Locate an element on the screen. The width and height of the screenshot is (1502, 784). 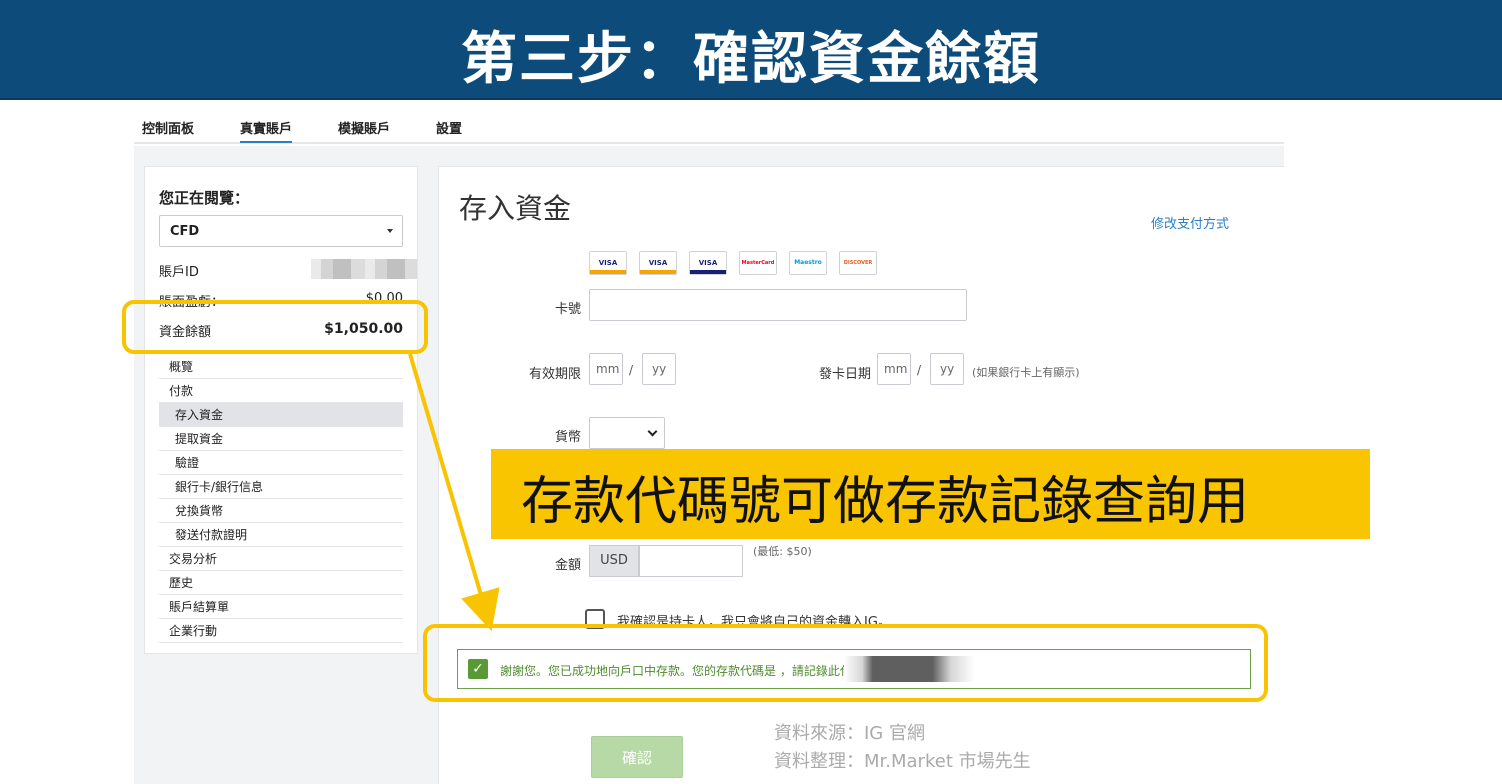
currency-select is located at coordinates (627, 433).